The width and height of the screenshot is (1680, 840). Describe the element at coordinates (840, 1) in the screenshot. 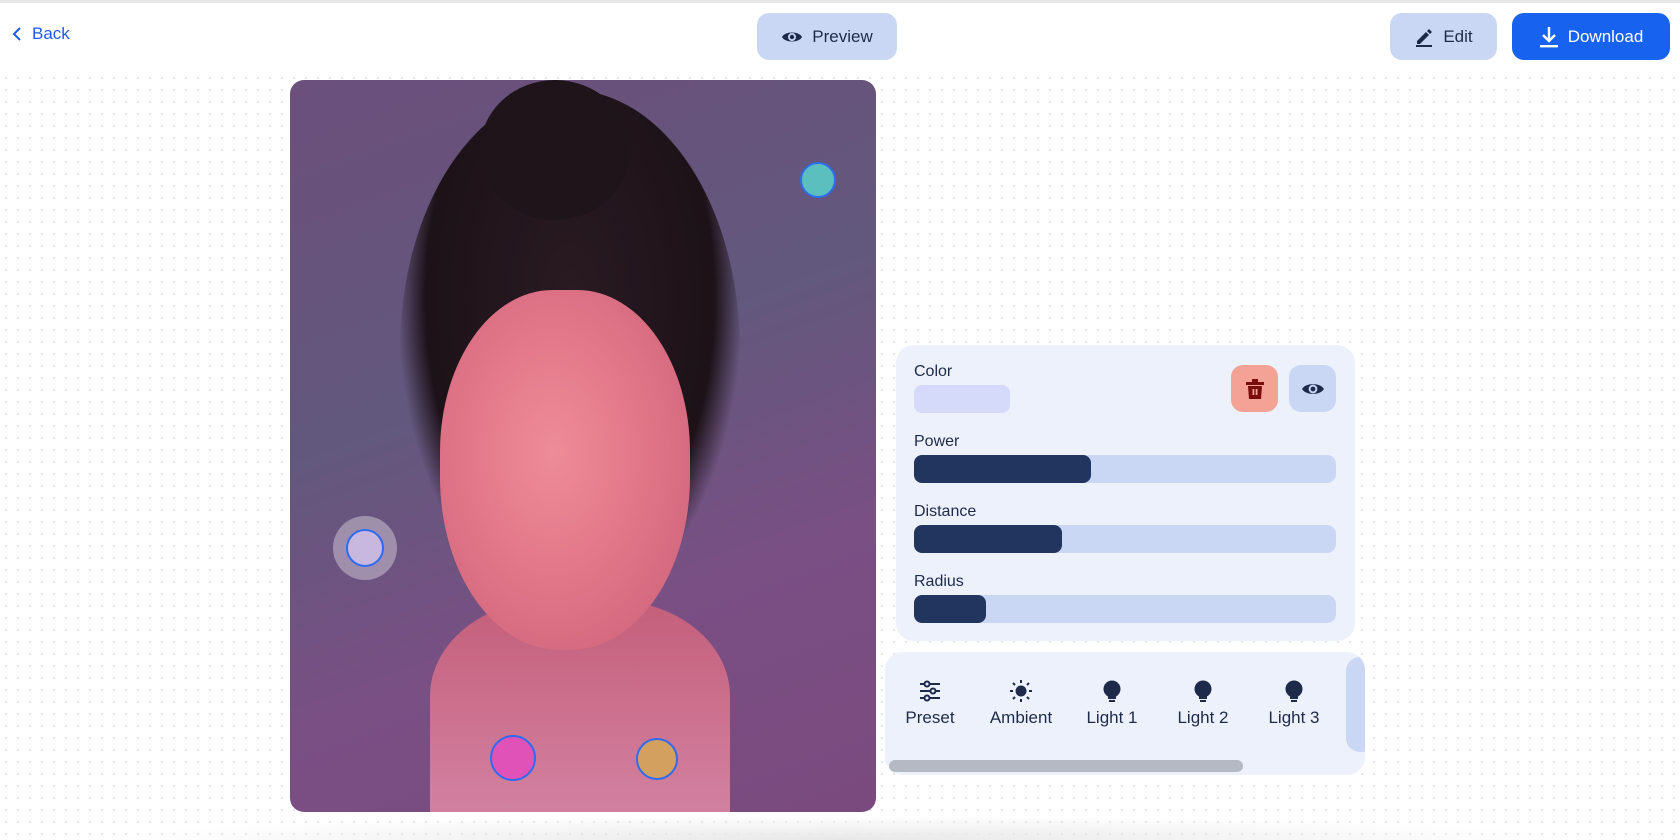

I see `top-divider` at that location.